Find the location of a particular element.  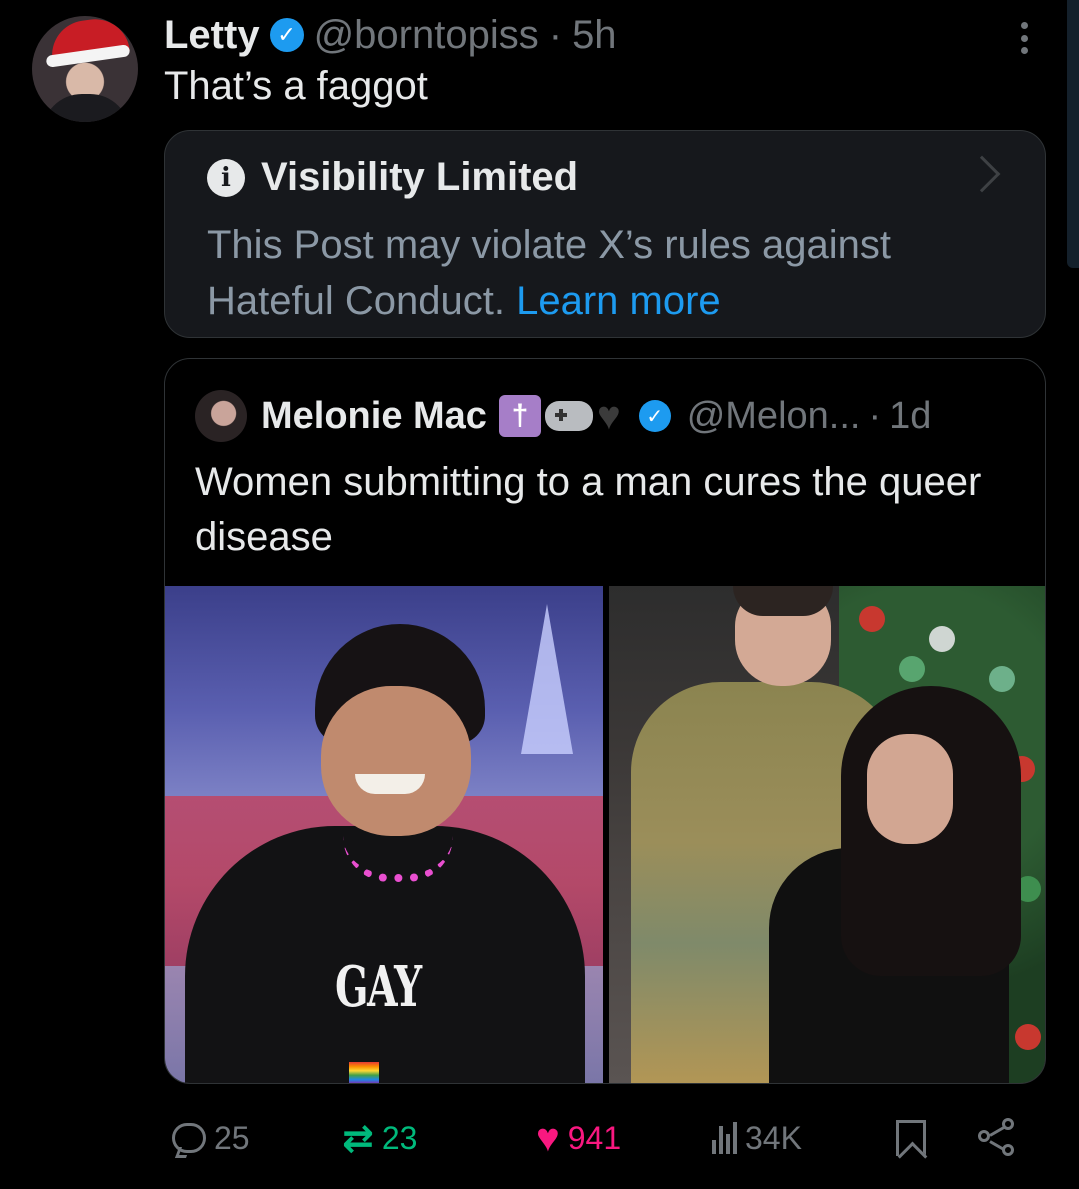

reply-icon is located at coordinates (189, 1138).